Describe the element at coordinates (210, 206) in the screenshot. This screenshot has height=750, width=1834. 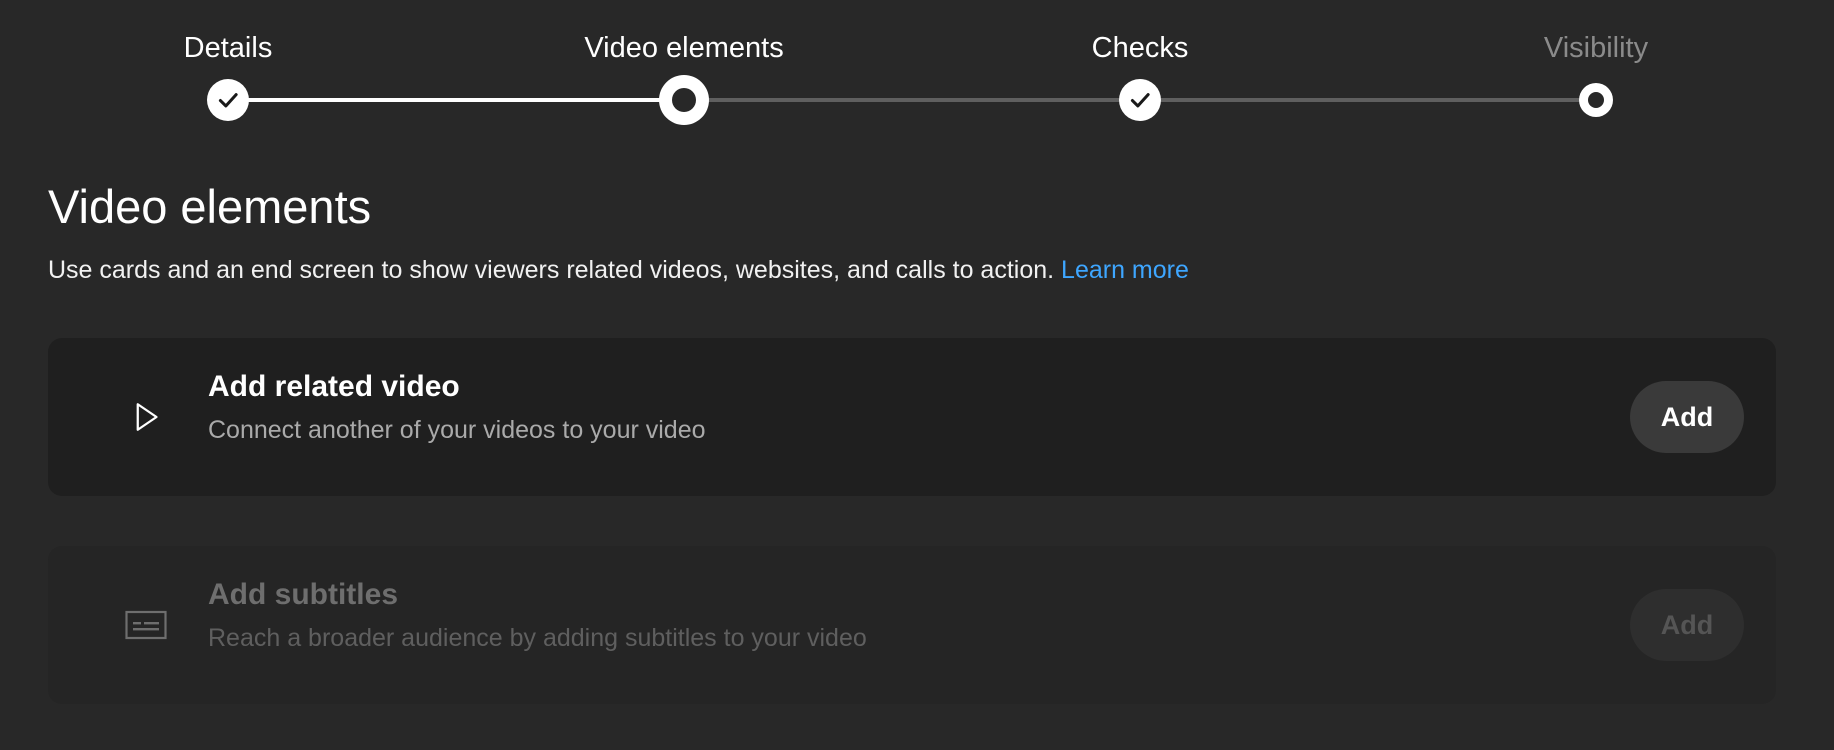
I see `page-title: Video elements` at that location.